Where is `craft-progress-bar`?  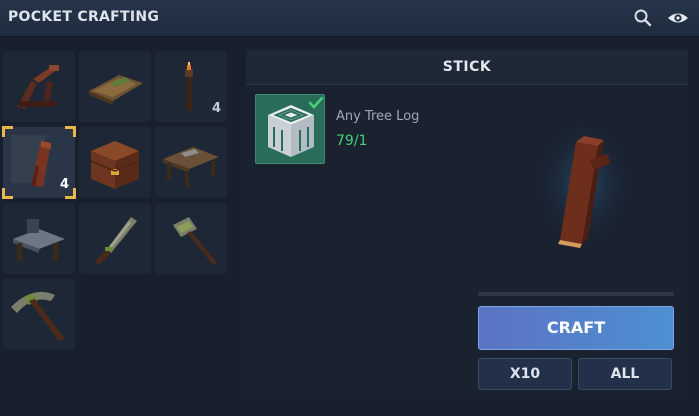
craft-progress-bar is located at coordinates (576, 294).